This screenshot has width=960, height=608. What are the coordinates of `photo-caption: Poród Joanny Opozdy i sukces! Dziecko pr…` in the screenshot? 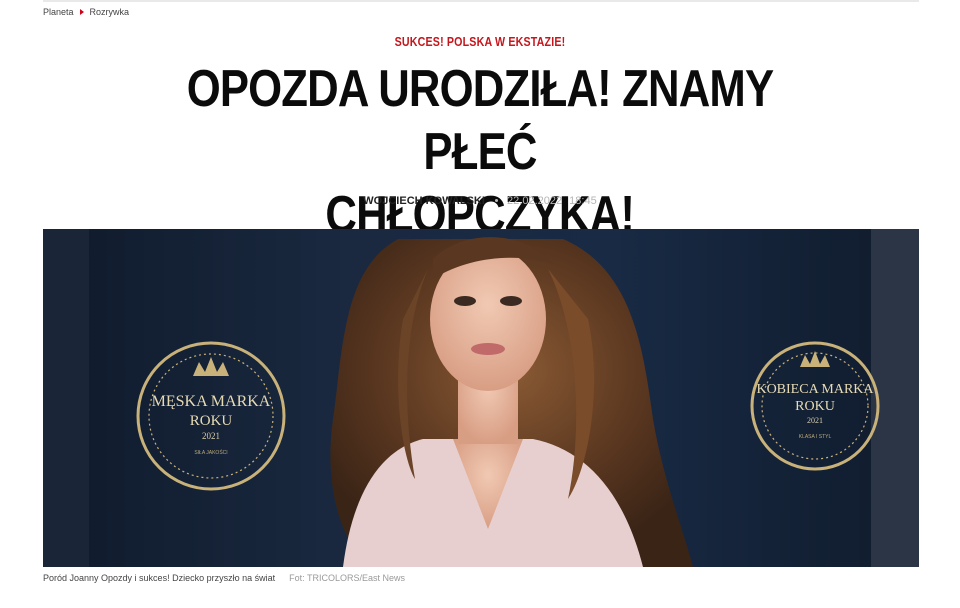 It's located at (224, 578).